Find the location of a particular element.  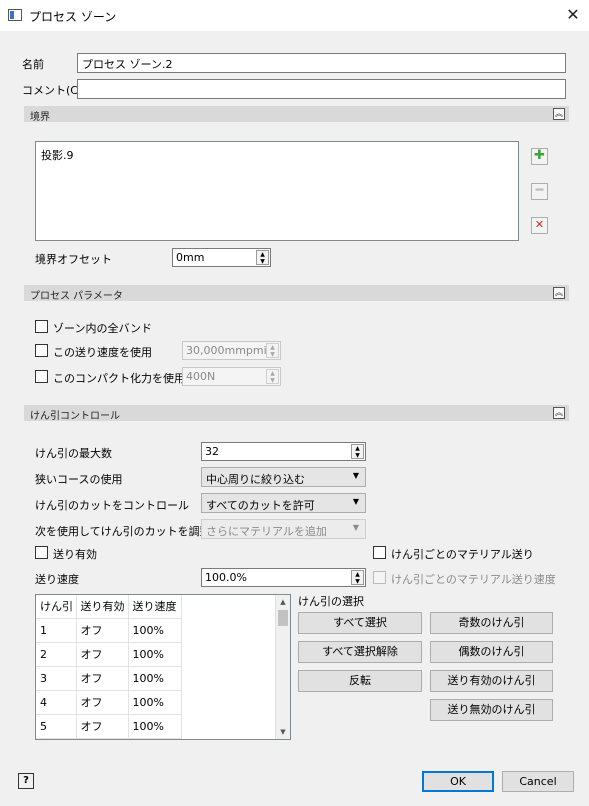

tow-selection-title: けん引の選択 is located at coordinates (331, 601).